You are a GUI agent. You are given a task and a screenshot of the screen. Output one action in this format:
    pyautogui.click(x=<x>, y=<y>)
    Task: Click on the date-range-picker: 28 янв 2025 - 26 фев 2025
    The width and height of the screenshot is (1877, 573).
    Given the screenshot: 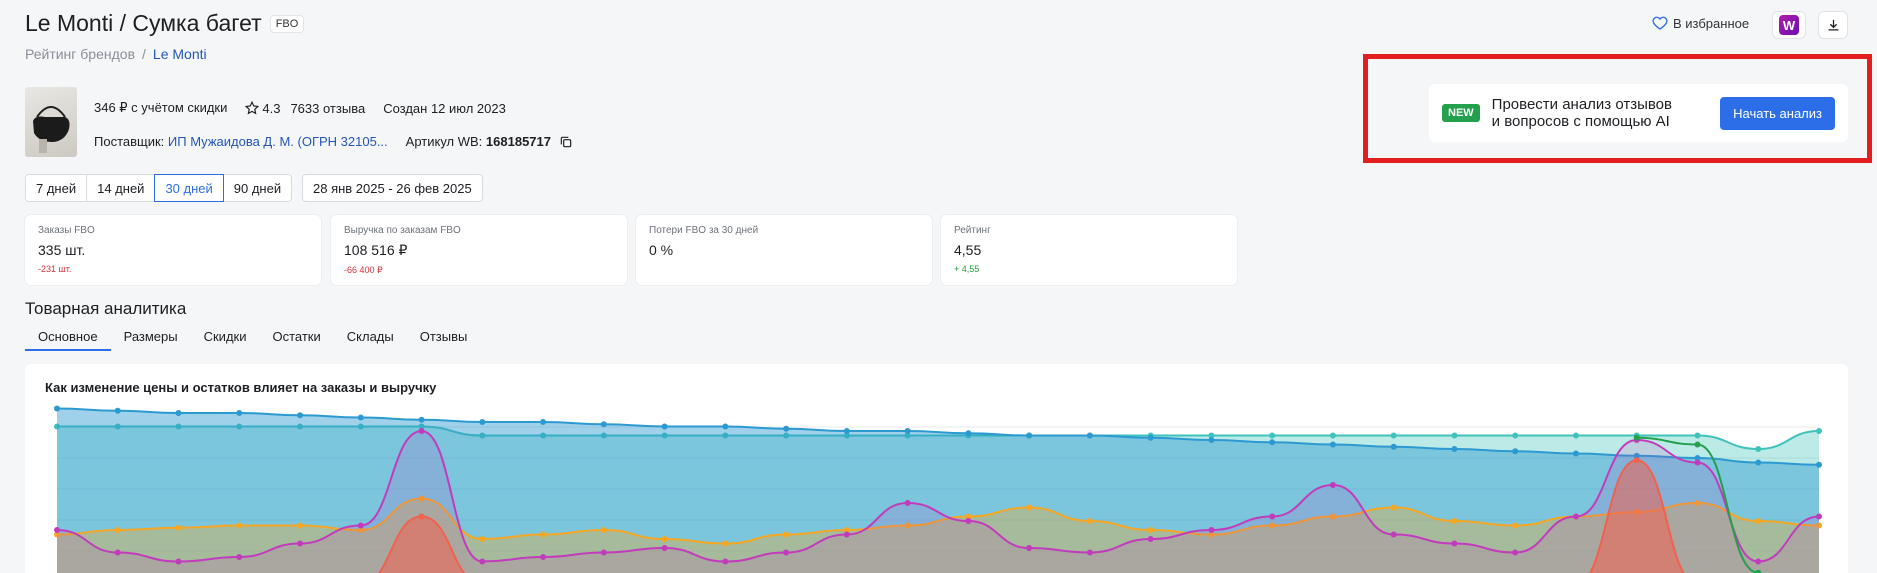 What is the action you would take?
    pyautogui.click(x=392, y=188)
    